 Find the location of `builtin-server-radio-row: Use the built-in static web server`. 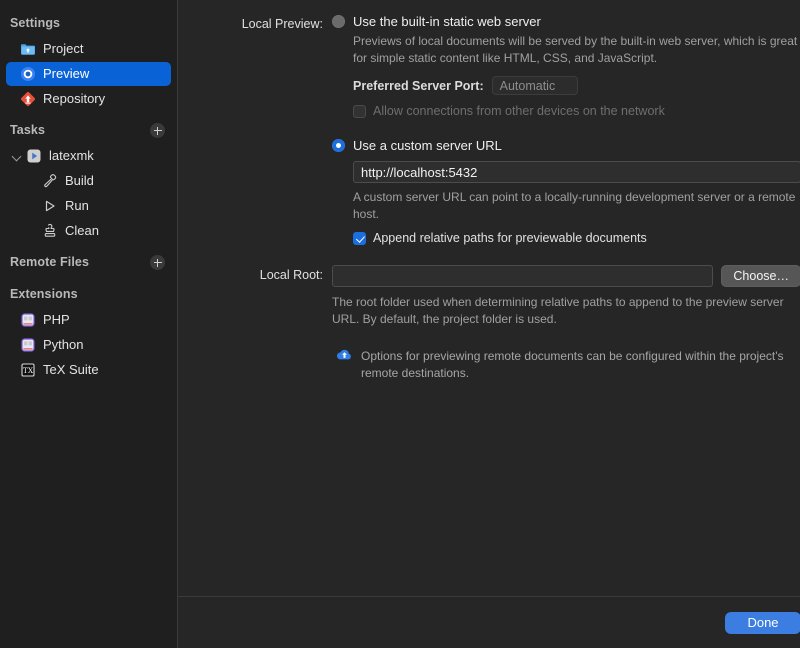

builtin-server-radio-row: Use the built-in static web server is located at coordinates (566, 21).